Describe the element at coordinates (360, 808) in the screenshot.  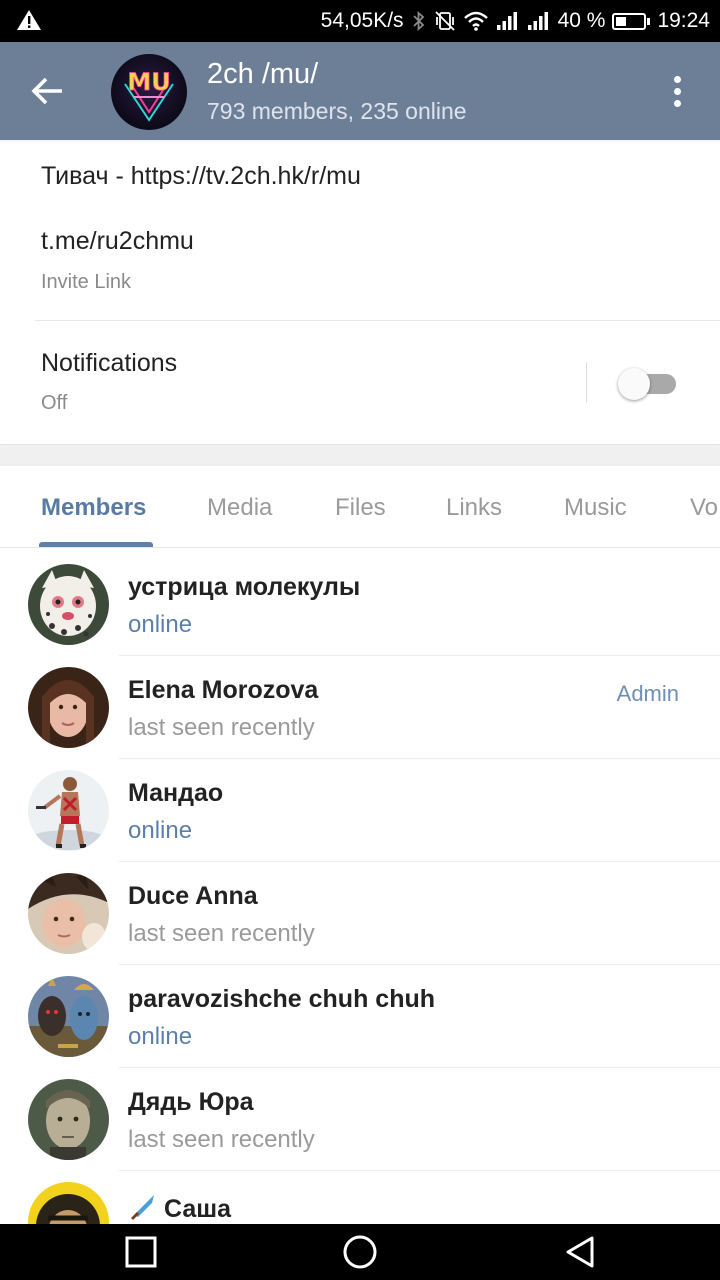
I see `list-item: Мандао online` at that location.